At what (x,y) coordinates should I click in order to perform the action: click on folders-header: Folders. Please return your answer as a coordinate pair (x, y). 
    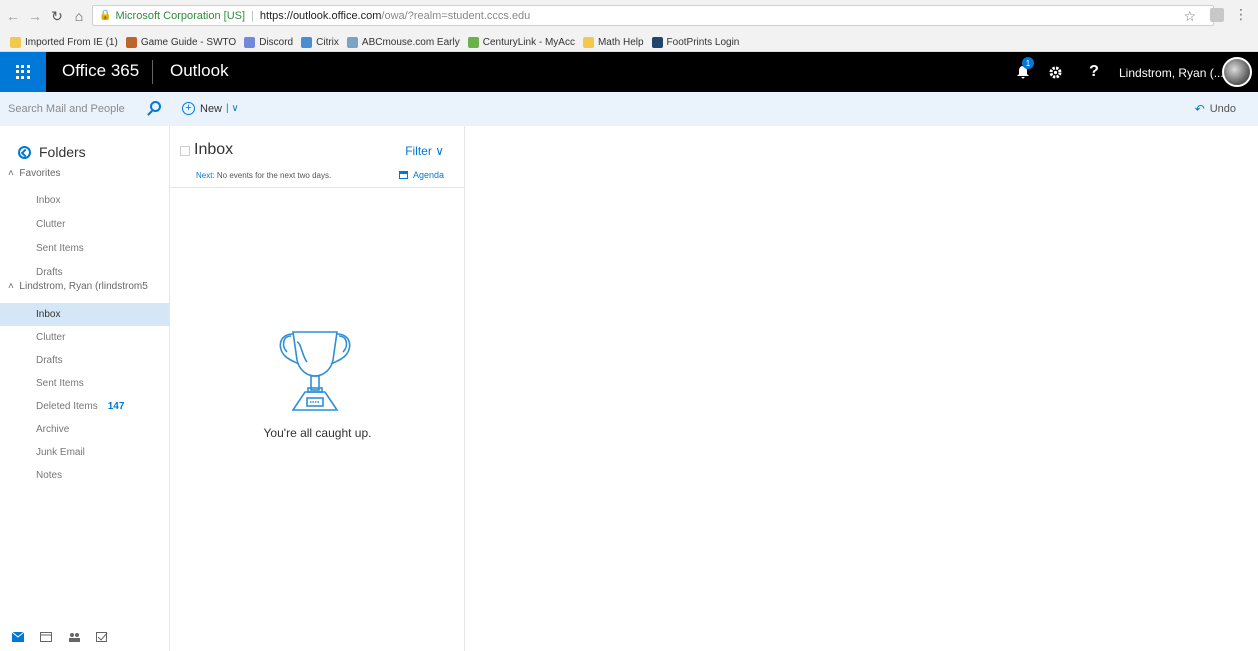
    Looking at the image, I should click on (52, 152).